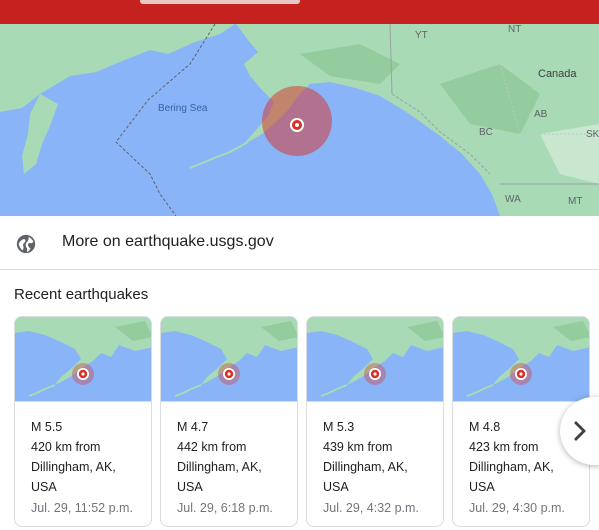  What do you see at coordinates (82, 508) in the screenshot?
I see `card-date: Jul. 29, 11:52 p.m.` at bounding box center [82, 508].